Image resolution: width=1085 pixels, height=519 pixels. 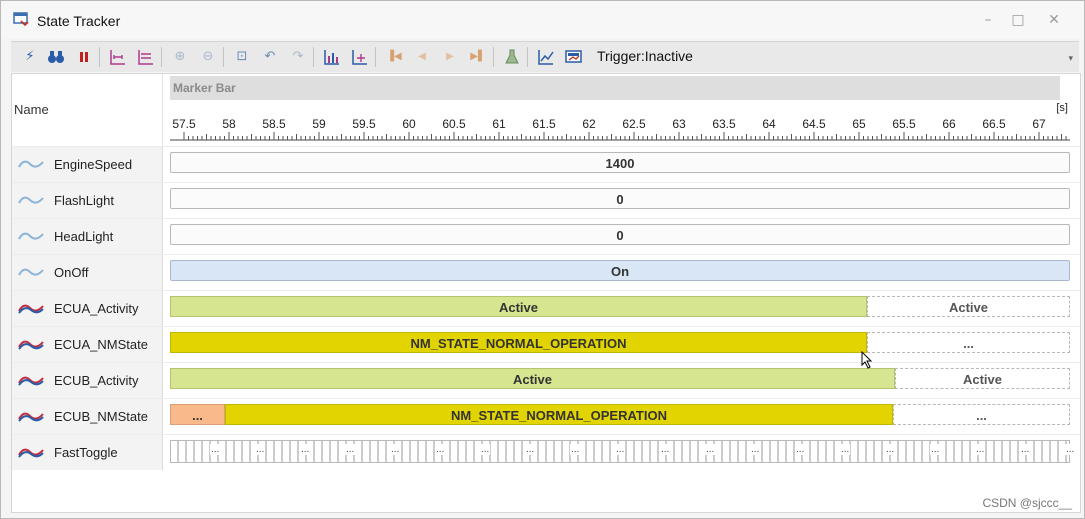 I want to click on signal-row: FlashLight 0, so click(x=546, y=200).